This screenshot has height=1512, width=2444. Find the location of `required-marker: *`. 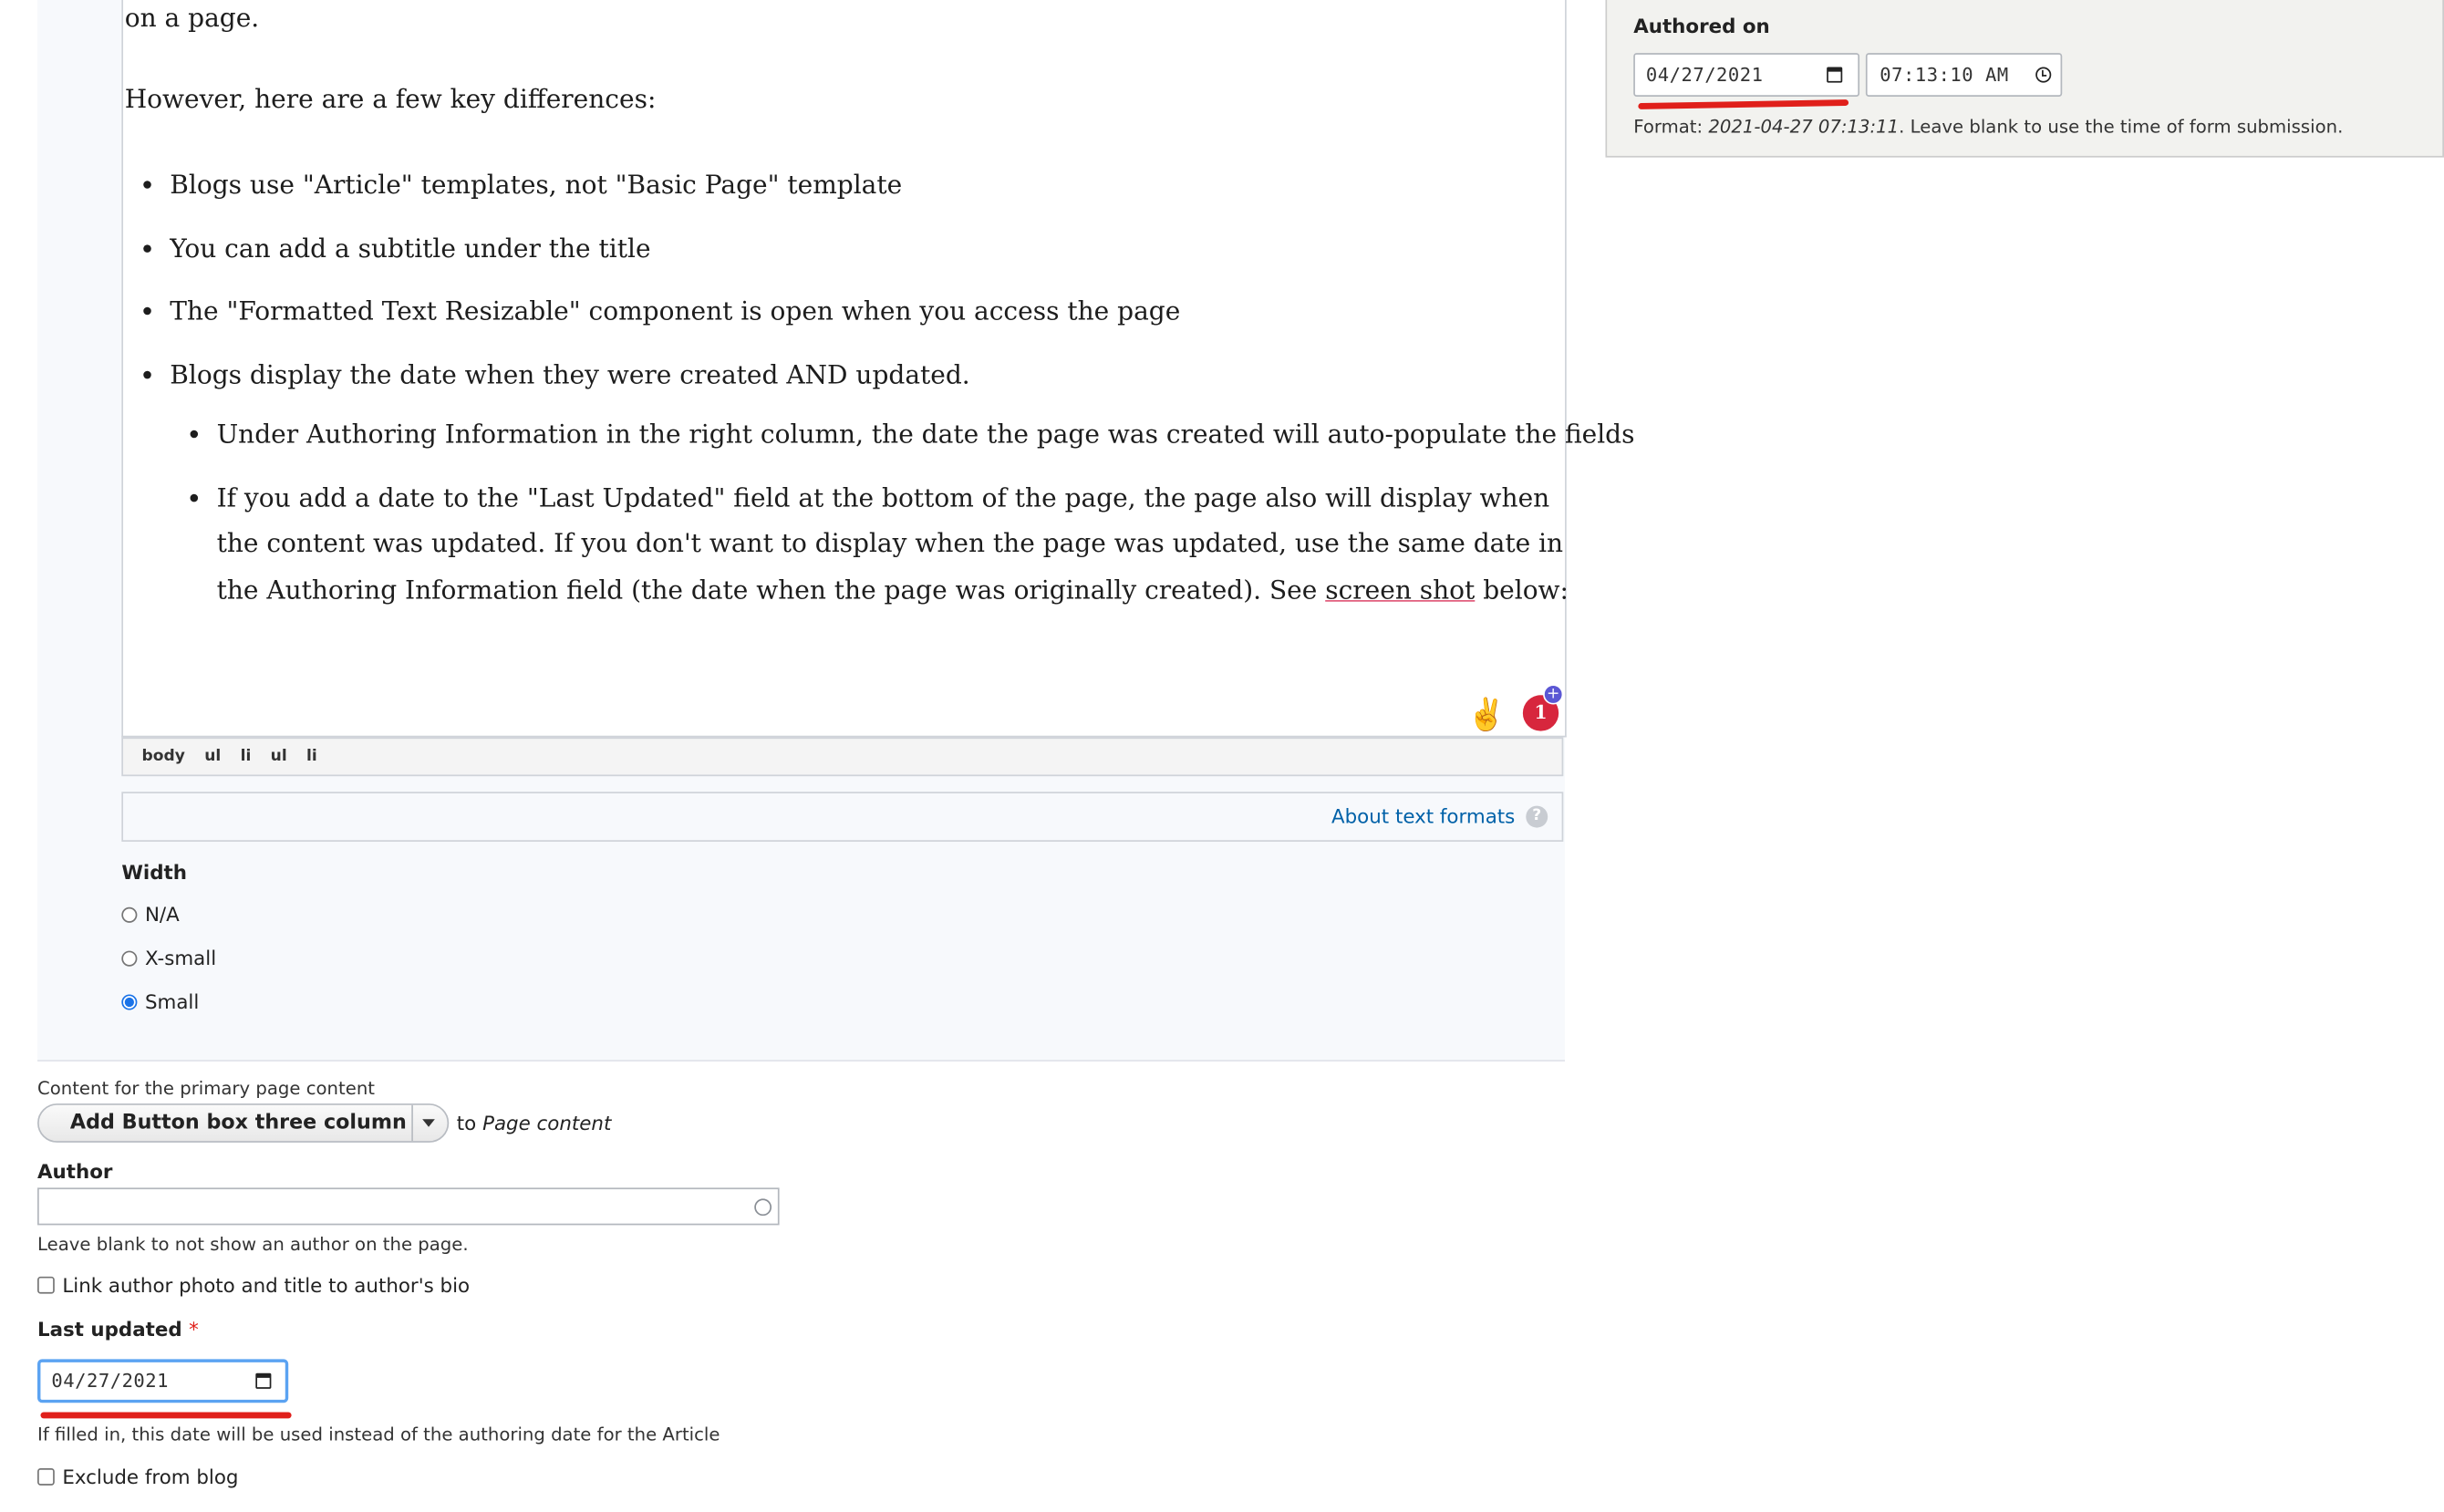

required-marker: * is located at coordinates (194, 1329).